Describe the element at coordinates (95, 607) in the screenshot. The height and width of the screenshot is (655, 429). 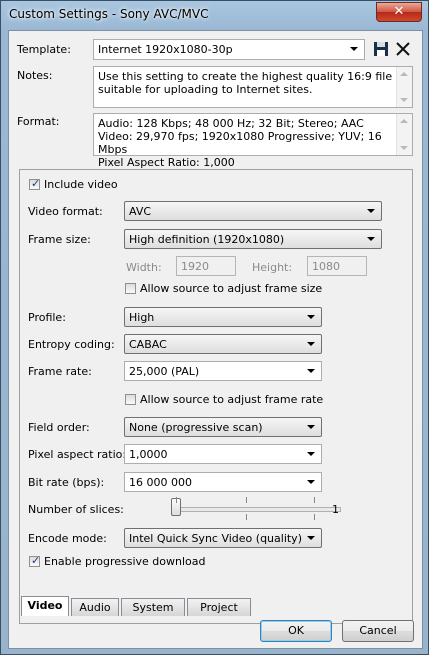
I see `tab-audio: Audio` at that location.